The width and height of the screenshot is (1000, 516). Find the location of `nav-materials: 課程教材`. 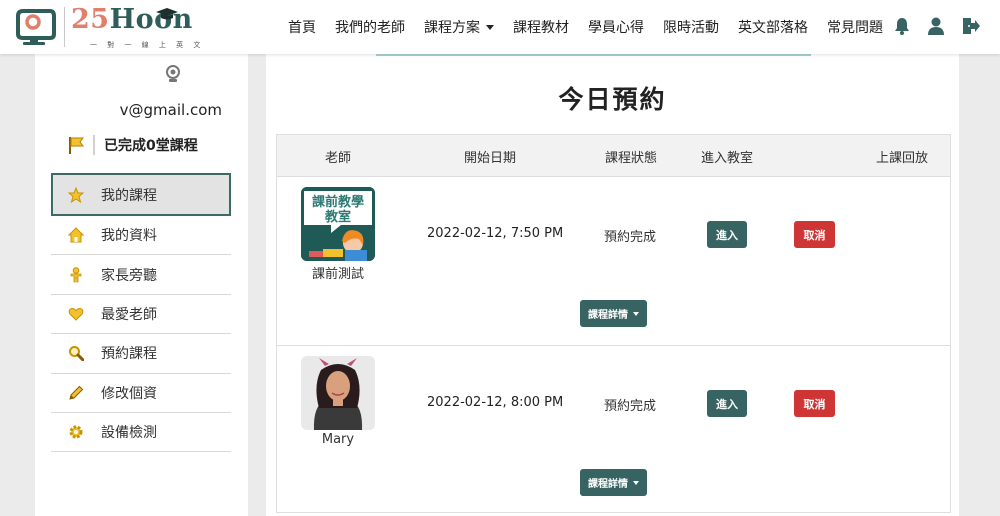

nav-materials: 課程教材 is located at coordinates (541, 27).